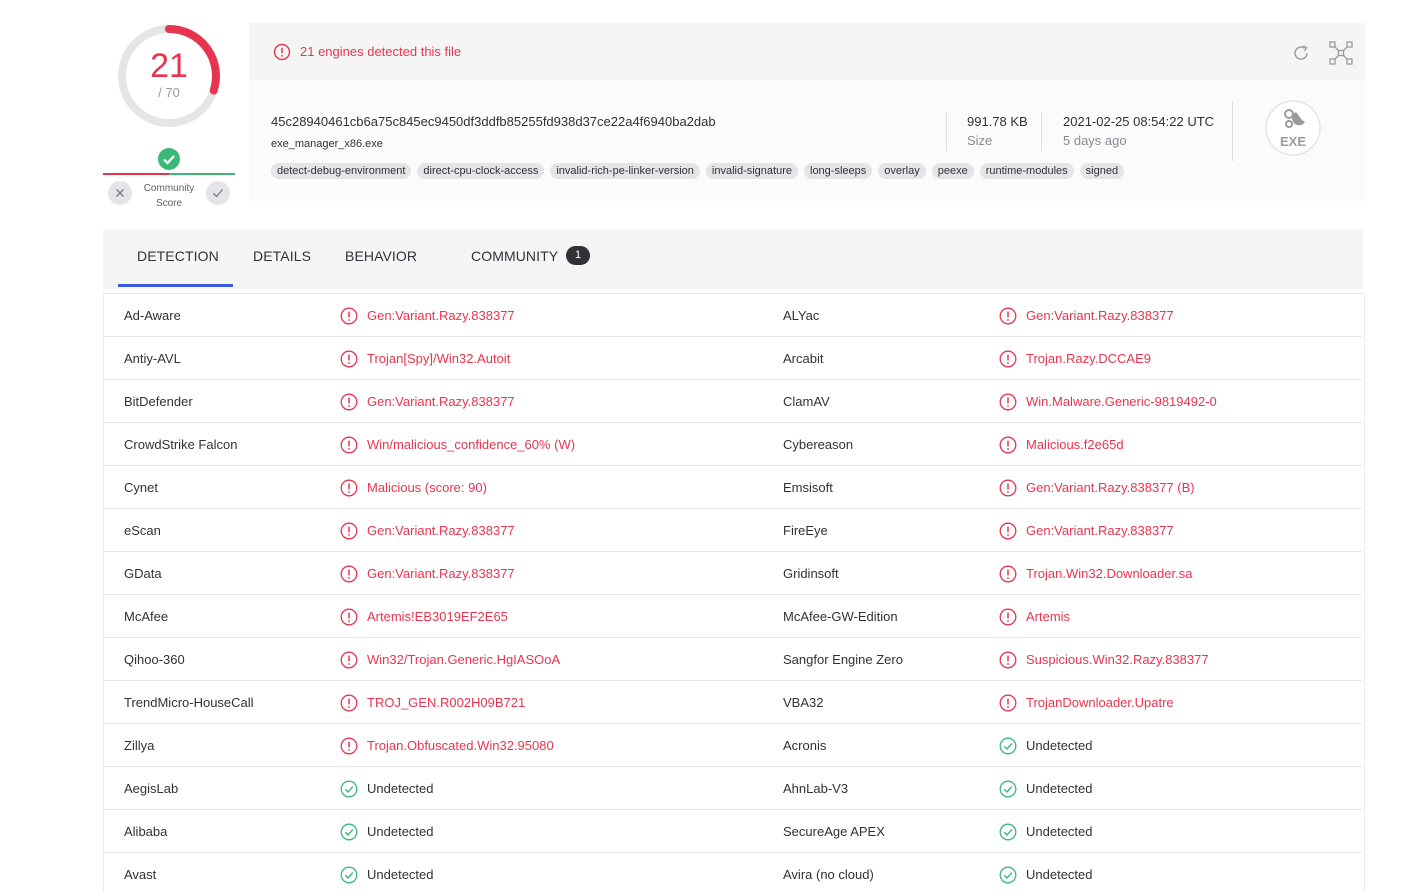 This screenshot has width=1427, height=896. Describe the element at coordinates (1102, 171) in the screenshot. I see `file-tag: signed` at that location.